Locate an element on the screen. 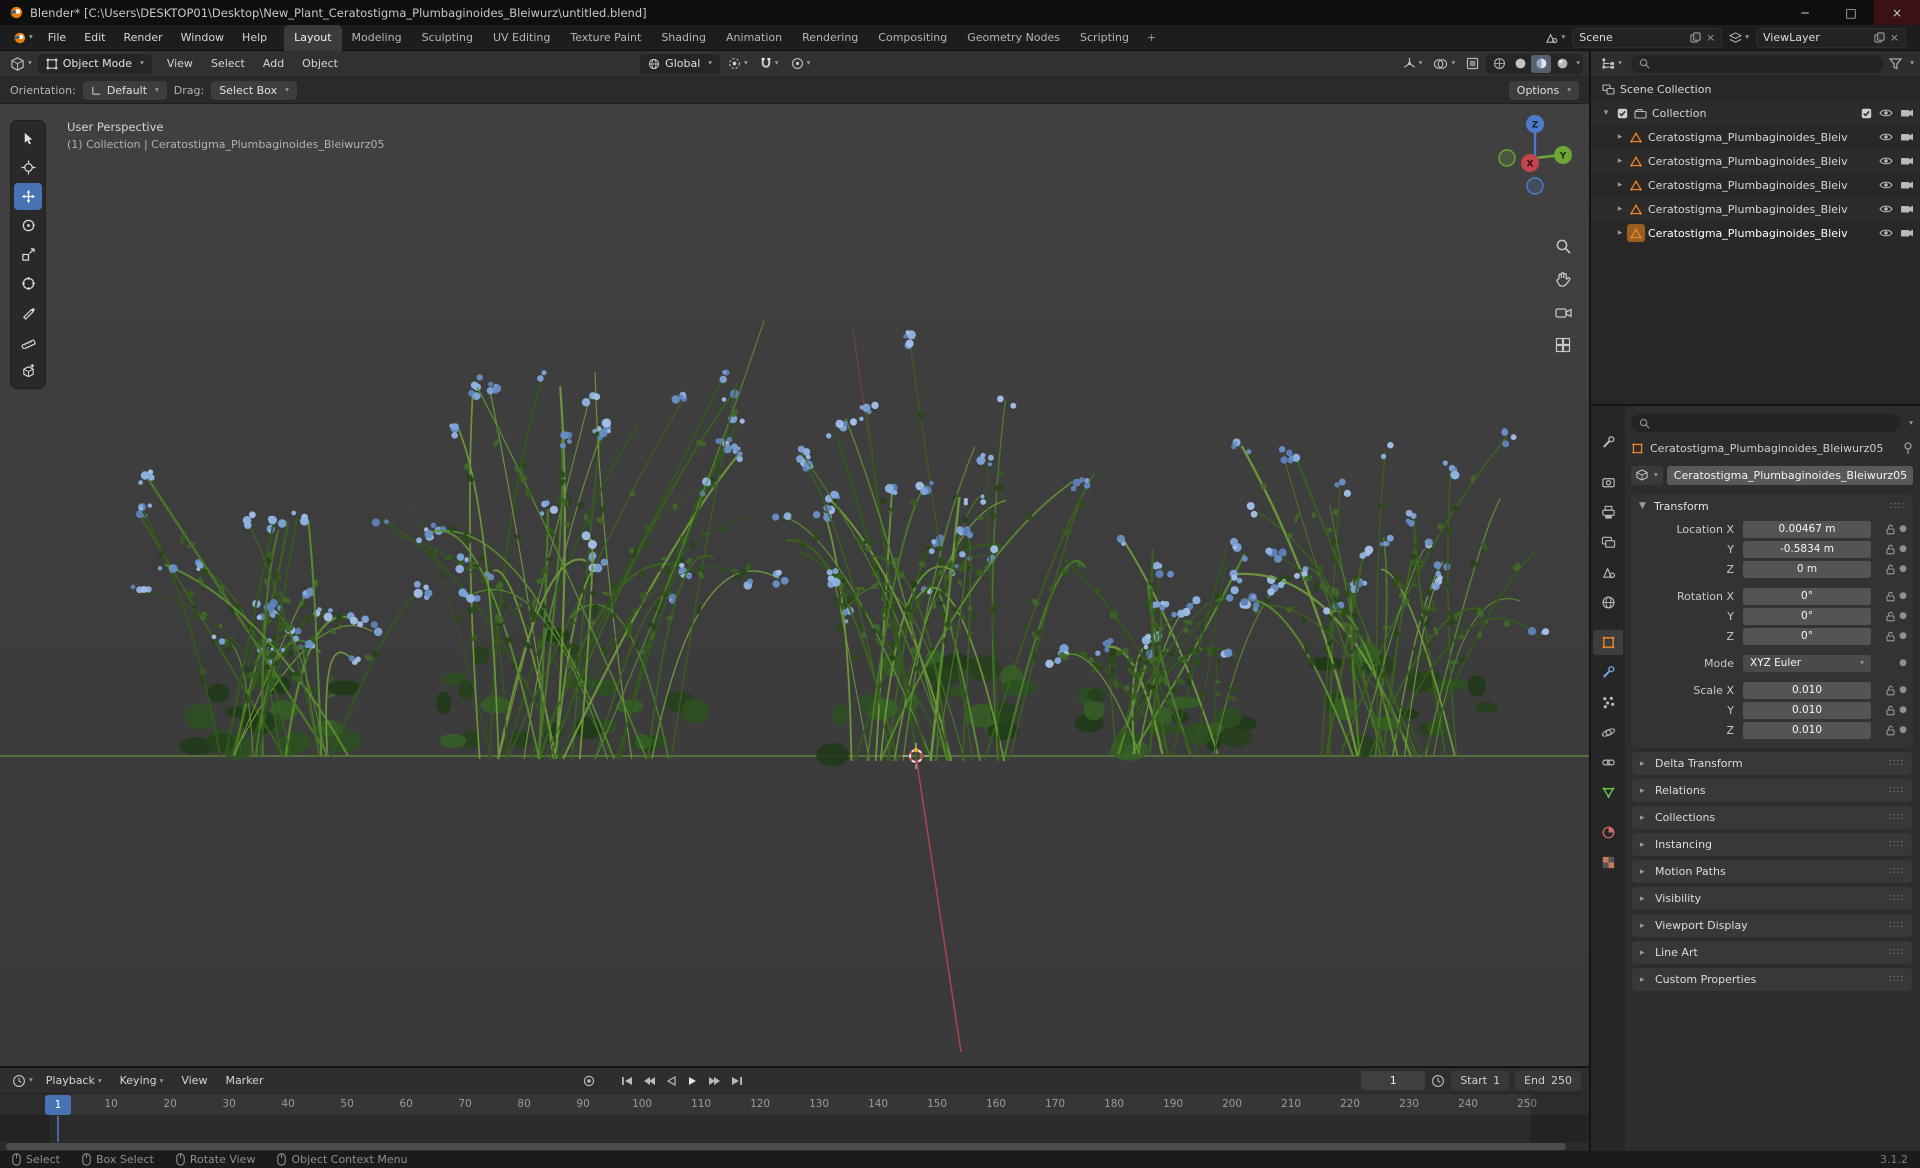 The width and height of the screenshot is (1920, 1168). gizmo-minus-z-ball is located at coordinates (1535, 186).